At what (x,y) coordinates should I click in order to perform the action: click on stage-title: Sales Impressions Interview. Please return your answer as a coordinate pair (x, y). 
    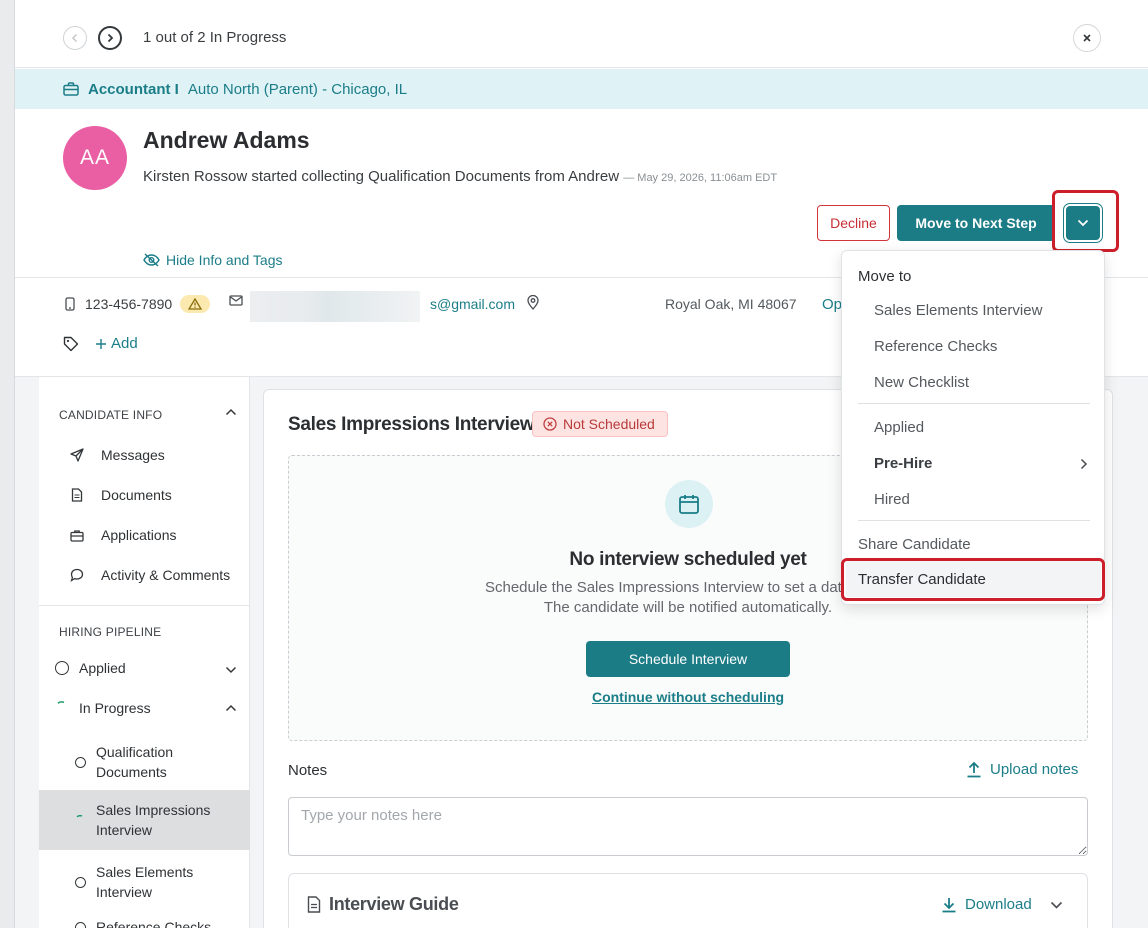
    Looking at the image, I should click on (411, 424).